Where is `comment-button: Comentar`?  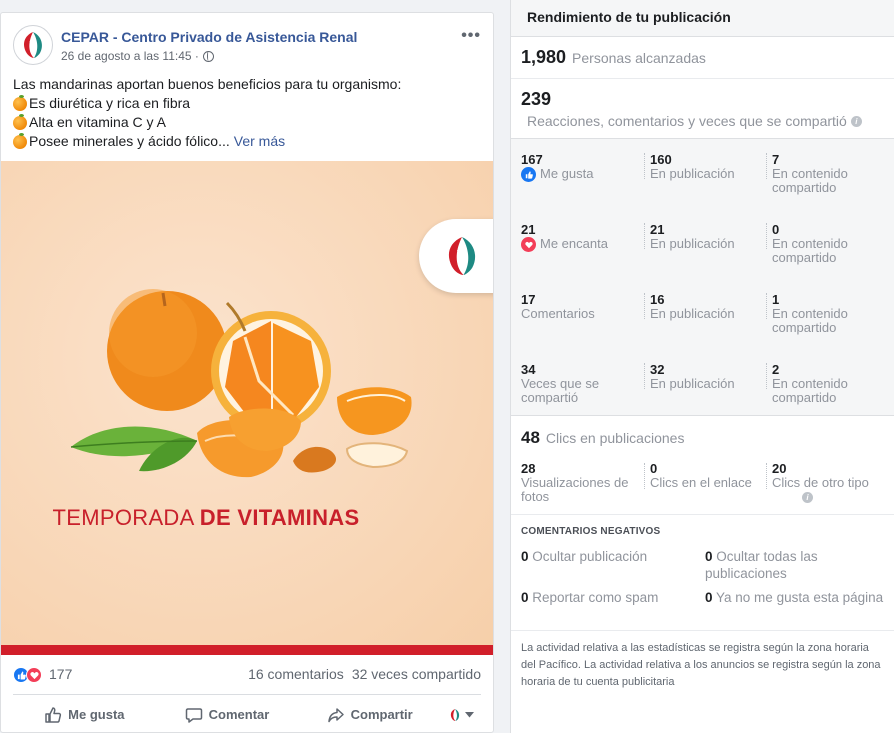
comment-button: Comentar is located at coordinates (227, 715).